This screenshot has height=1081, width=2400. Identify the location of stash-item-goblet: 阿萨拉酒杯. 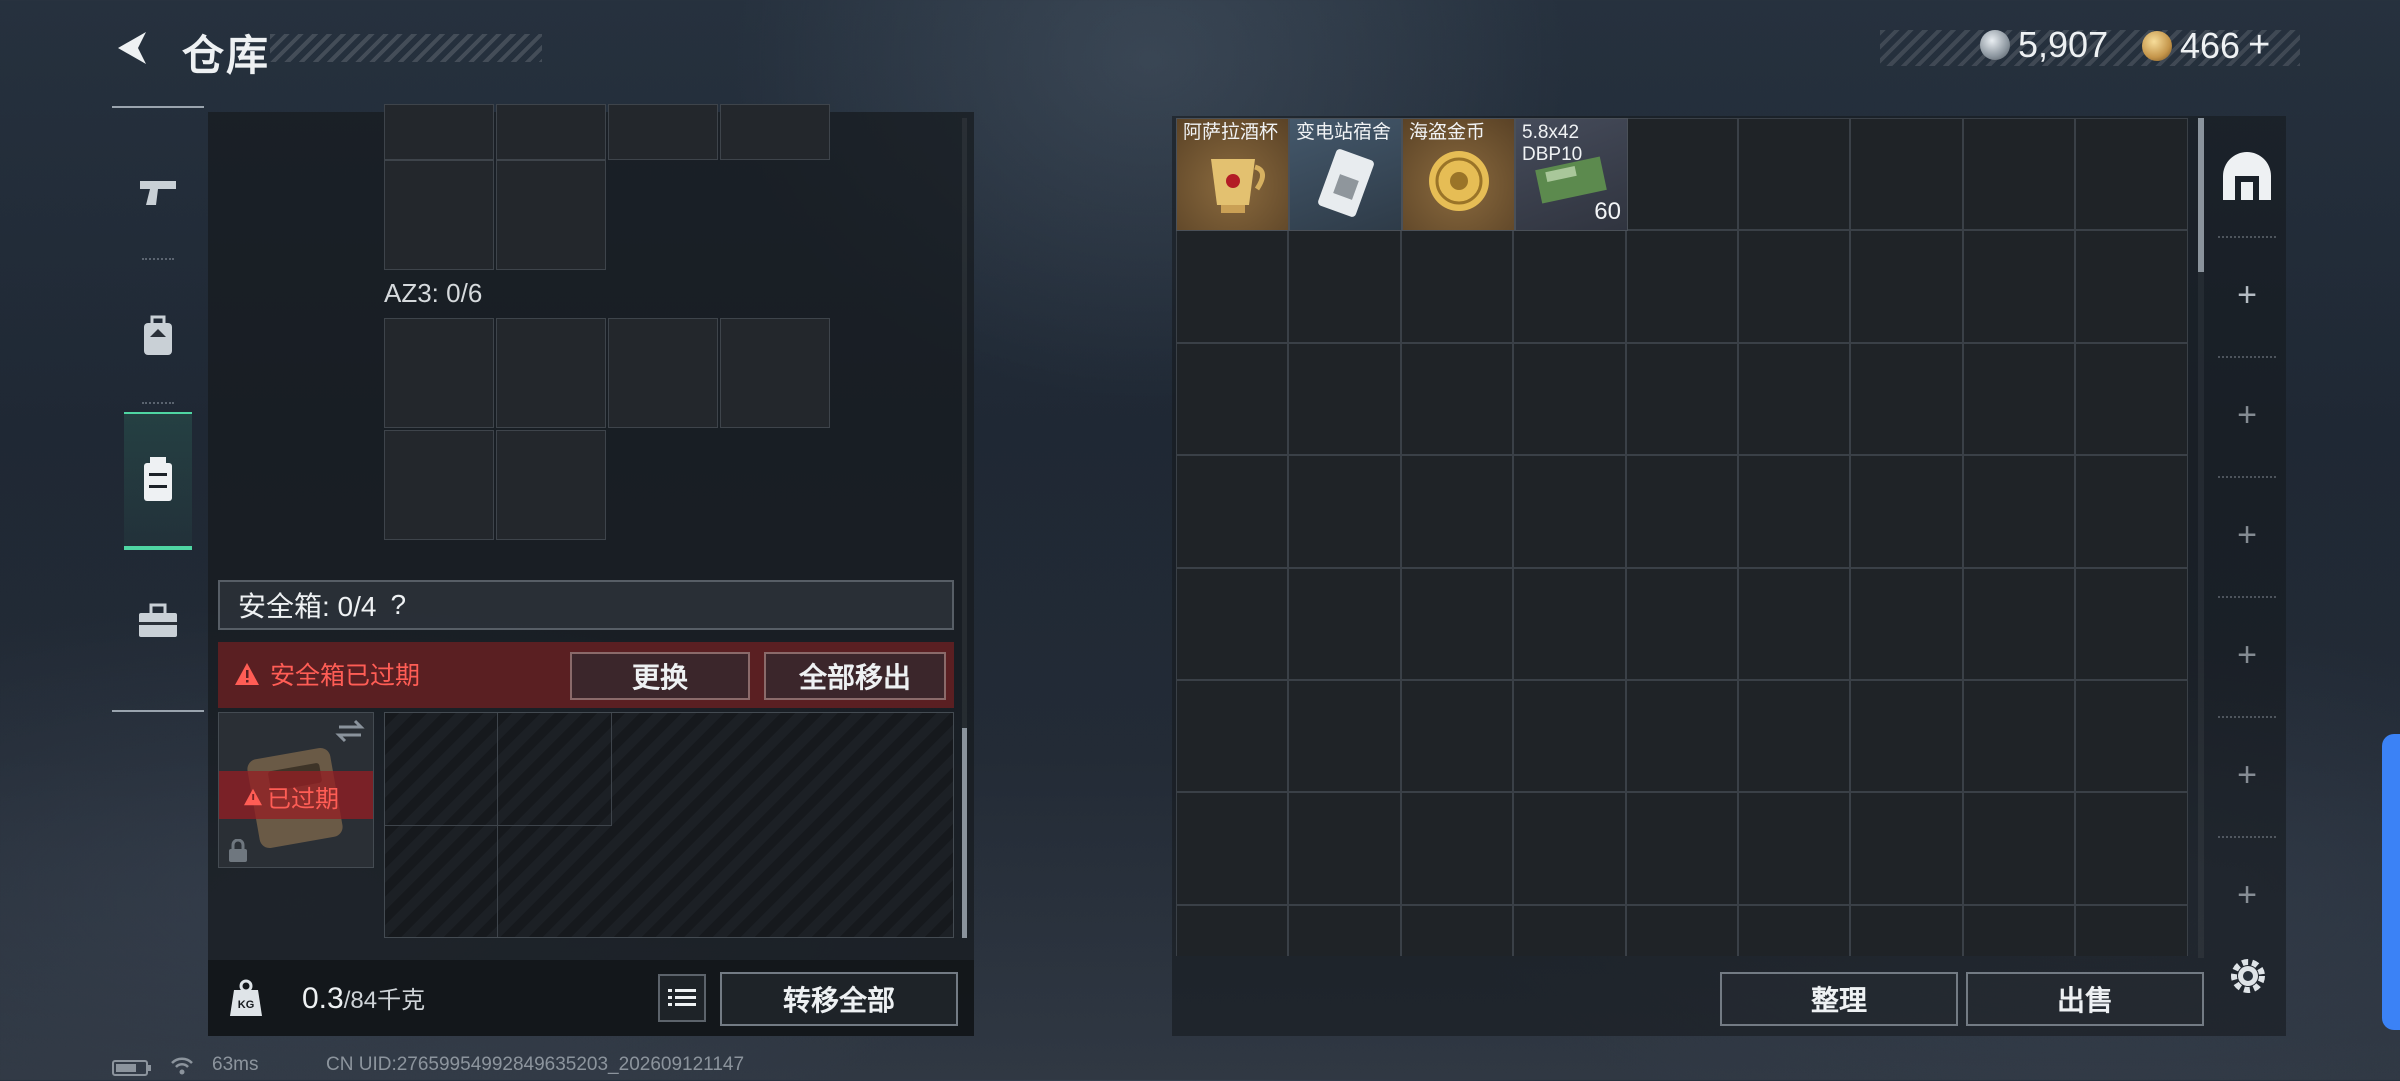
(1232, 174).